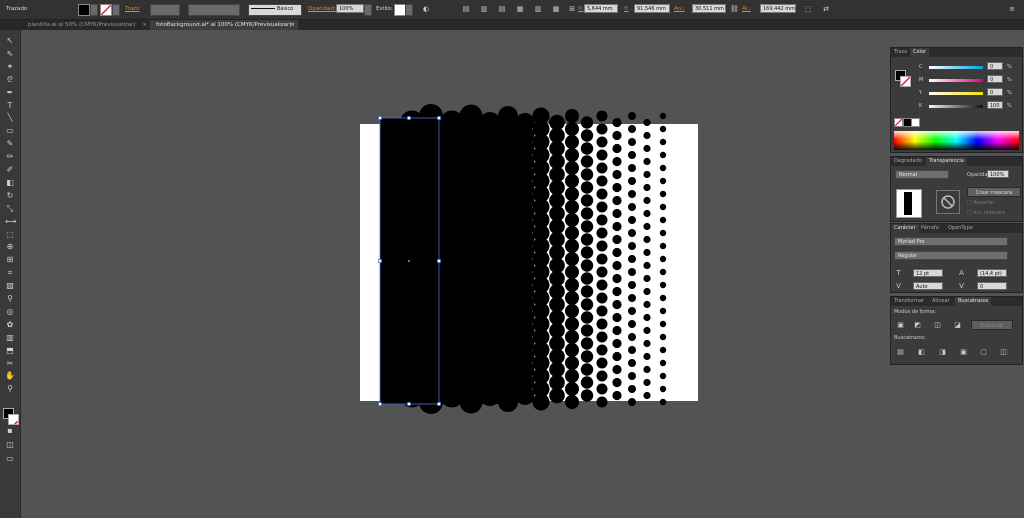  What do you see at coordinates (957, 325) in the screenshot?
I see `exclude-icon: ◪` at bounding box center [957, 325].